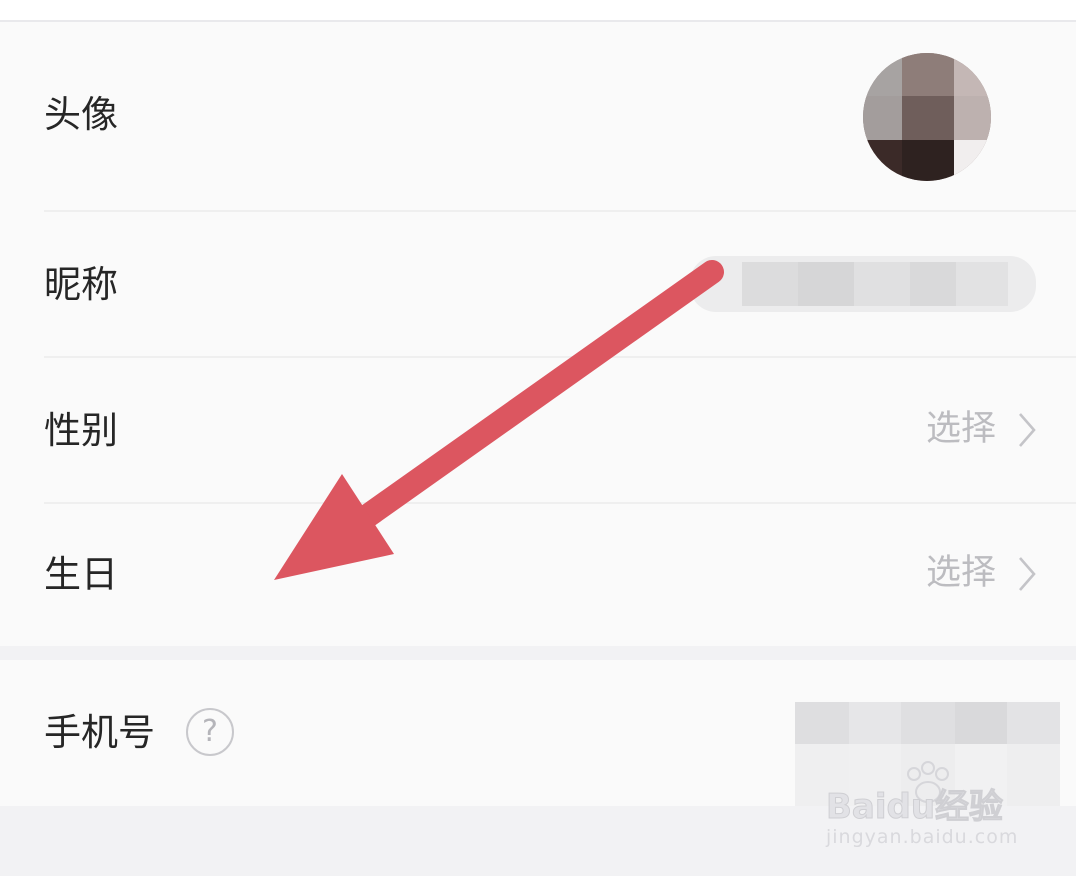  Describe the element at coordinates (927, 117) in the screenshot. I see `avatar-image` at that location.